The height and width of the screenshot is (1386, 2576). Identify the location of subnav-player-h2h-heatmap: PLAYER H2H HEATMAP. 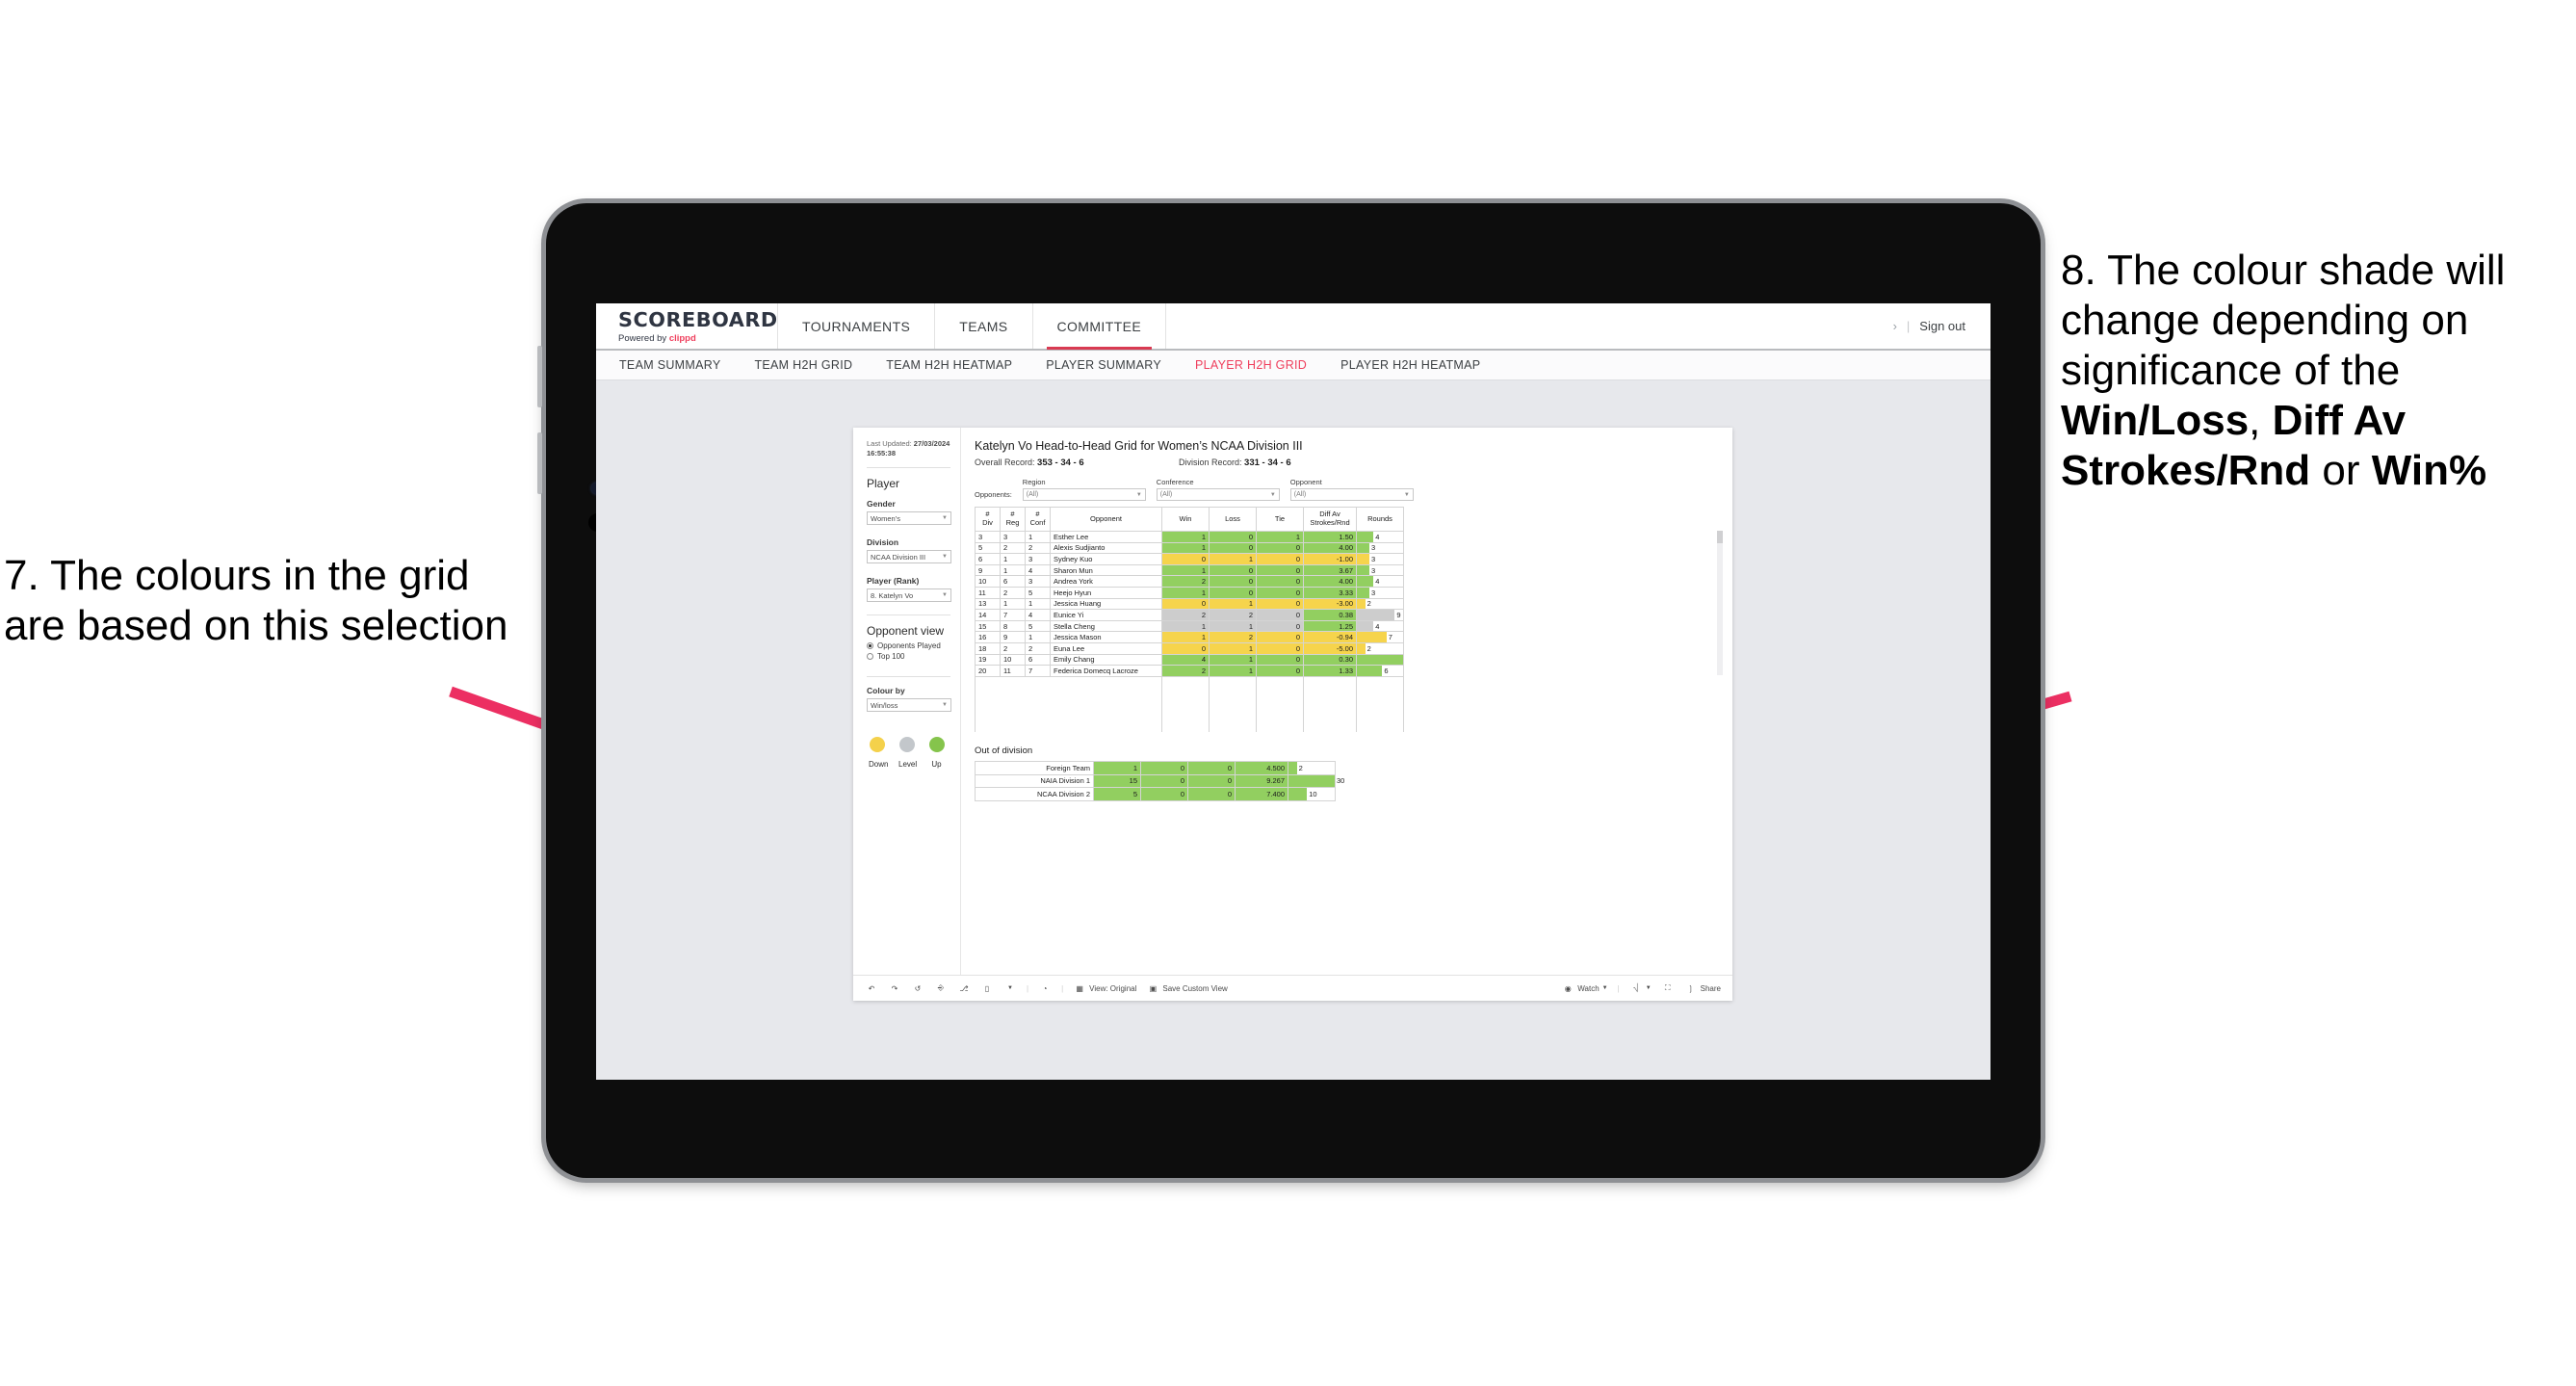
(1410, 365).